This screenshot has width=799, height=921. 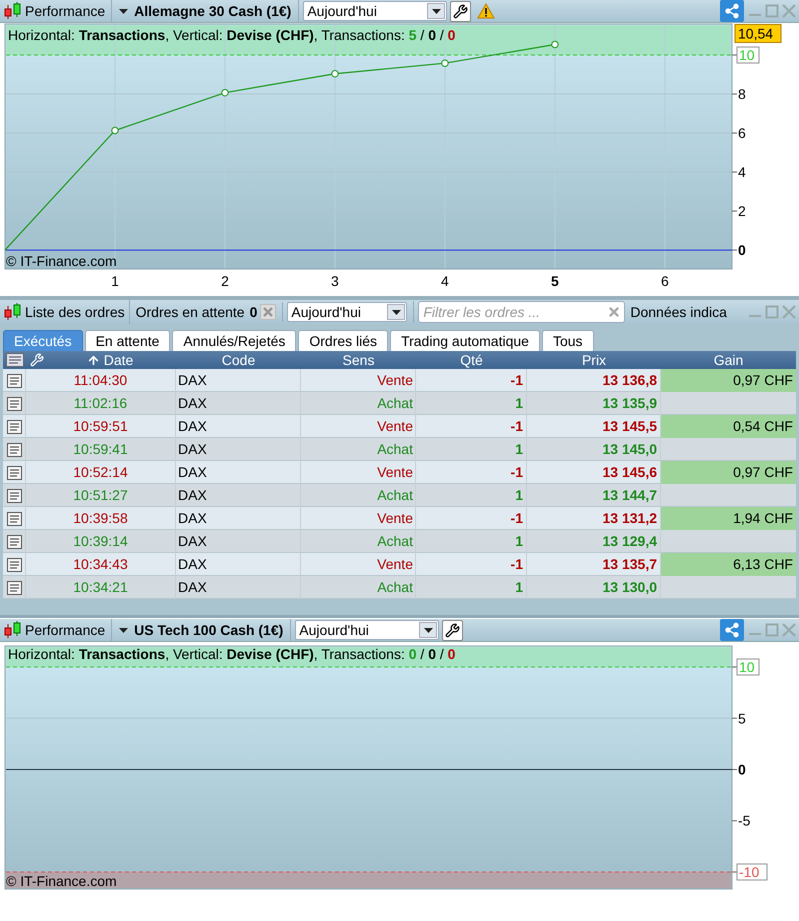 What do you see at coordinates (75, 312) in the screenshot?
I see `panel-title: Liste des ordres` at bounding box center [75, 312].